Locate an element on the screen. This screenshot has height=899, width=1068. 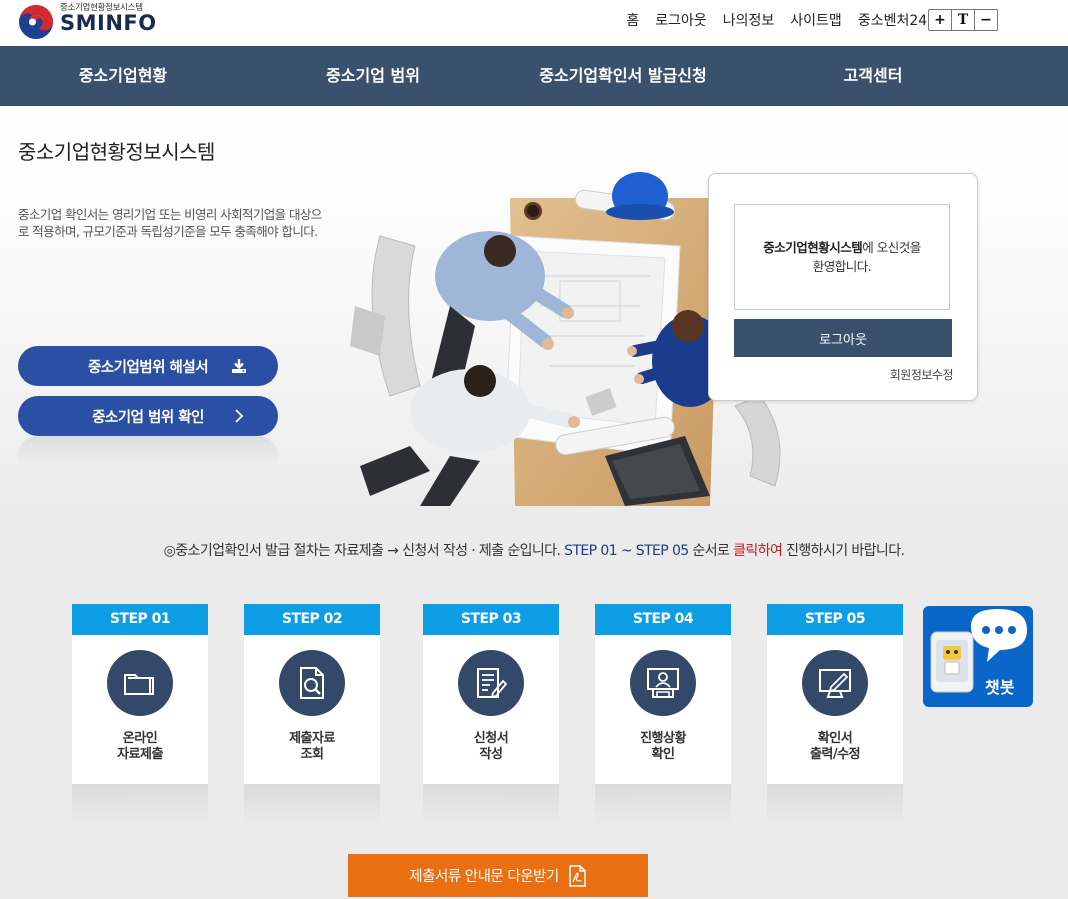
step-02-label: 제출자료 조회 is located at coordinates (312, 747).